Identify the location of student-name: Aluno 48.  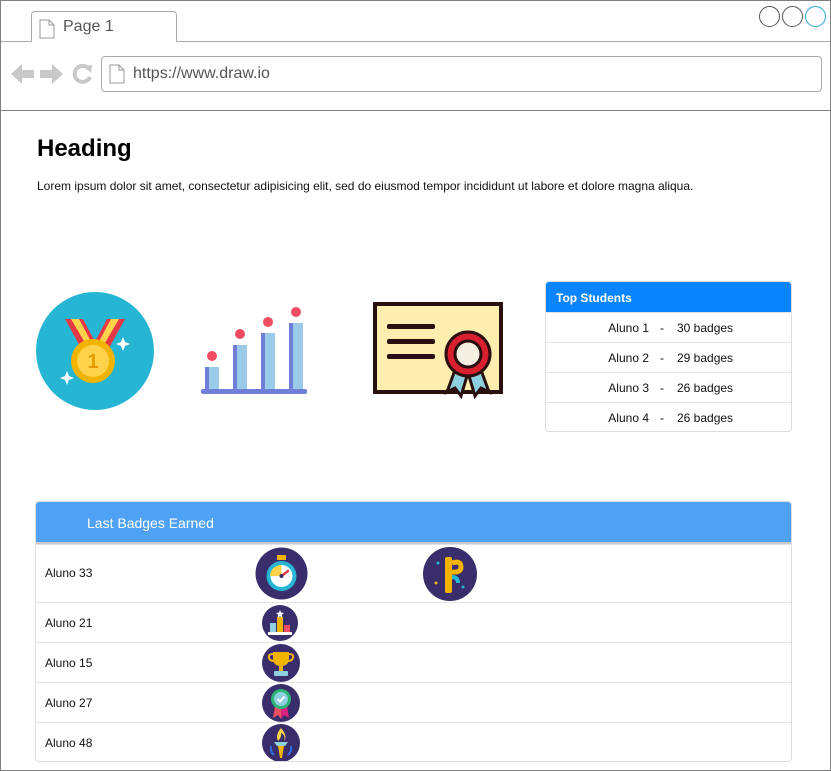
(69, 743).